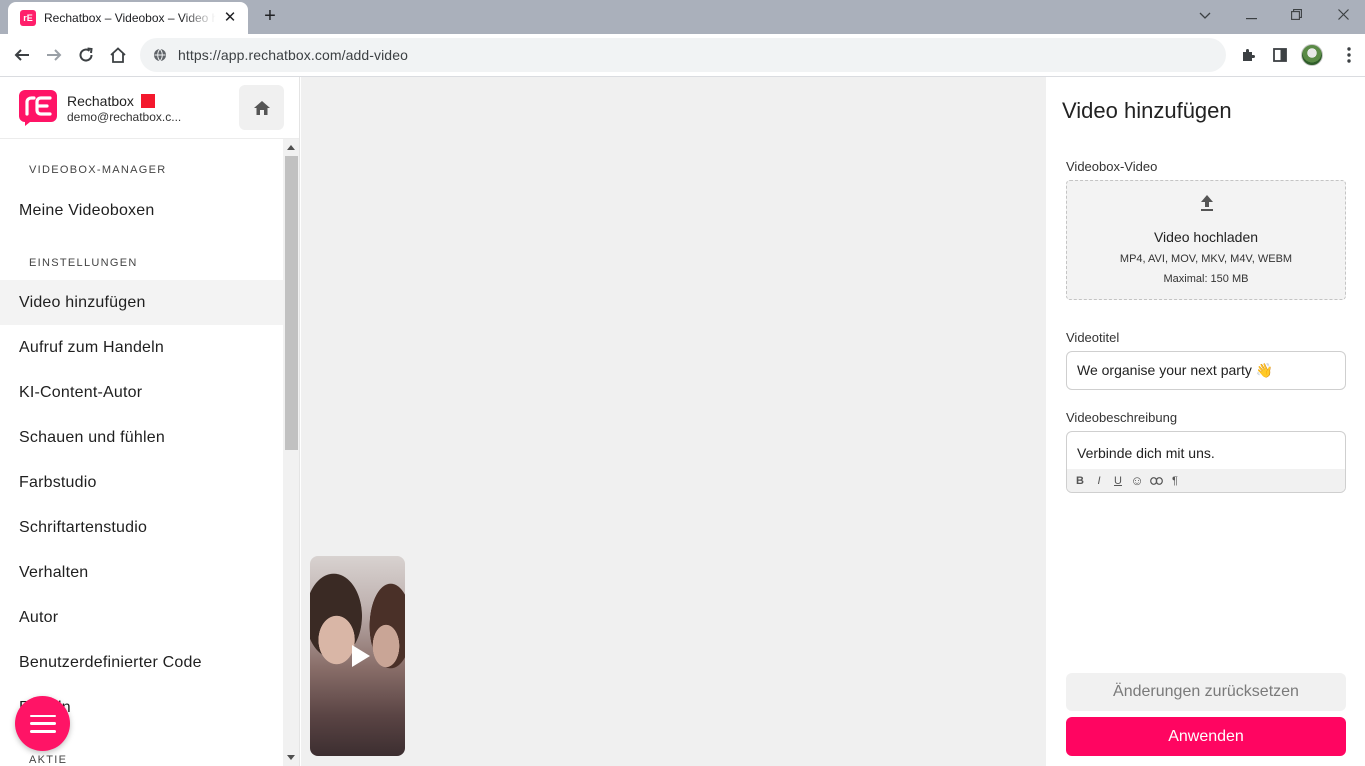  What do you see at coordinates (1099, 481) in the screenshot?
I see `italic-icon: I` at bounding box center [1099, 481].